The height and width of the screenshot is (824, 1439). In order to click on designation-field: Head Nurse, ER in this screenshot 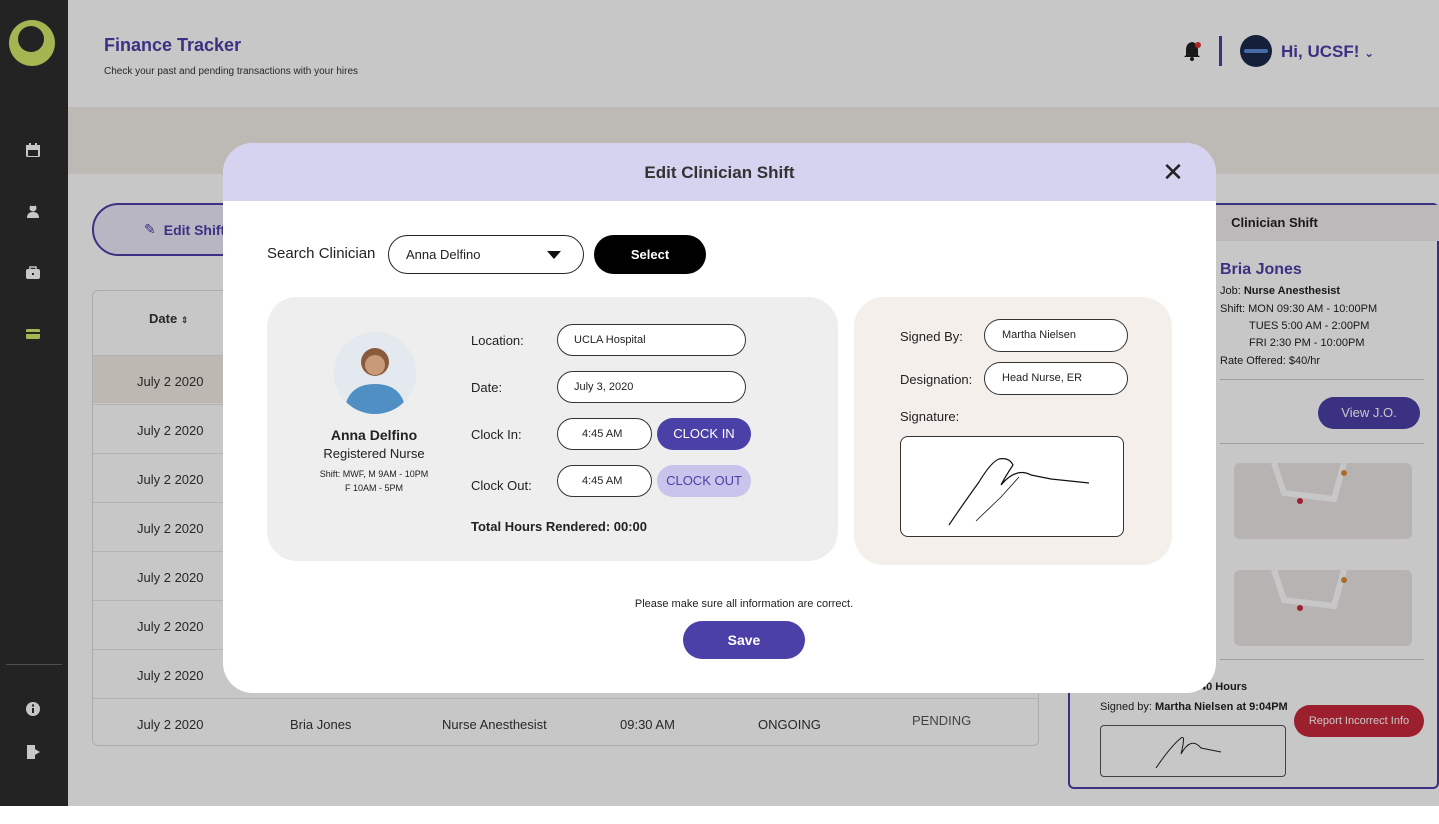, I will do `click(1056, 378)`.